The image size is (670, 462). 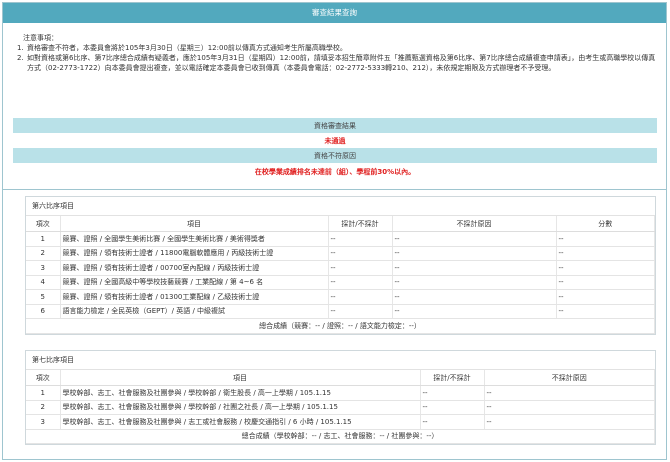 What do you see at coordinates (194, 239) in the screenshot?
I see `cell-item: 競賽、證照 / 全國學生美術比賽 / 全國學生美術比賽 / 美術得獎者` at bounding box center [194, 239].